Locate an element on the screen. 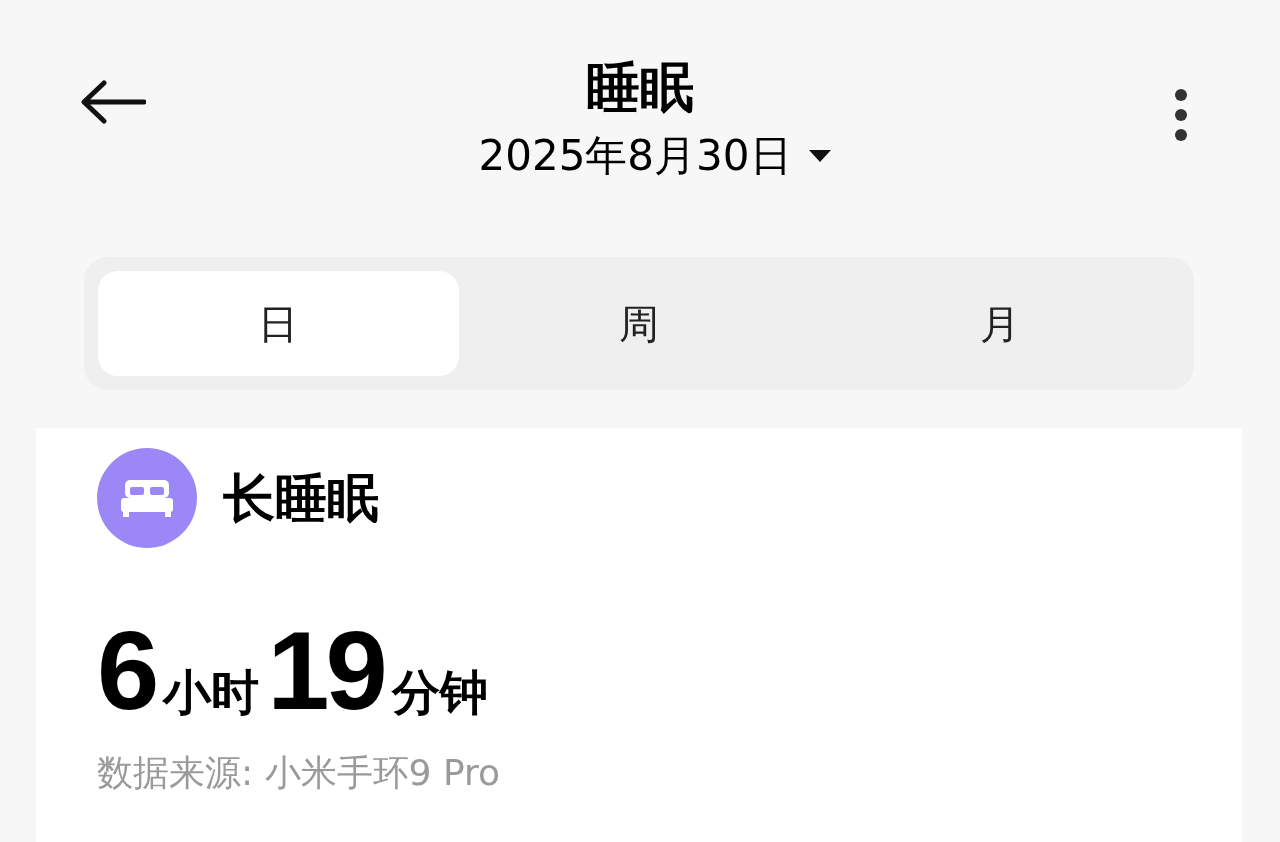 This screenshot has height=842, width=1280. back-button is located at coordinates (113, 102).